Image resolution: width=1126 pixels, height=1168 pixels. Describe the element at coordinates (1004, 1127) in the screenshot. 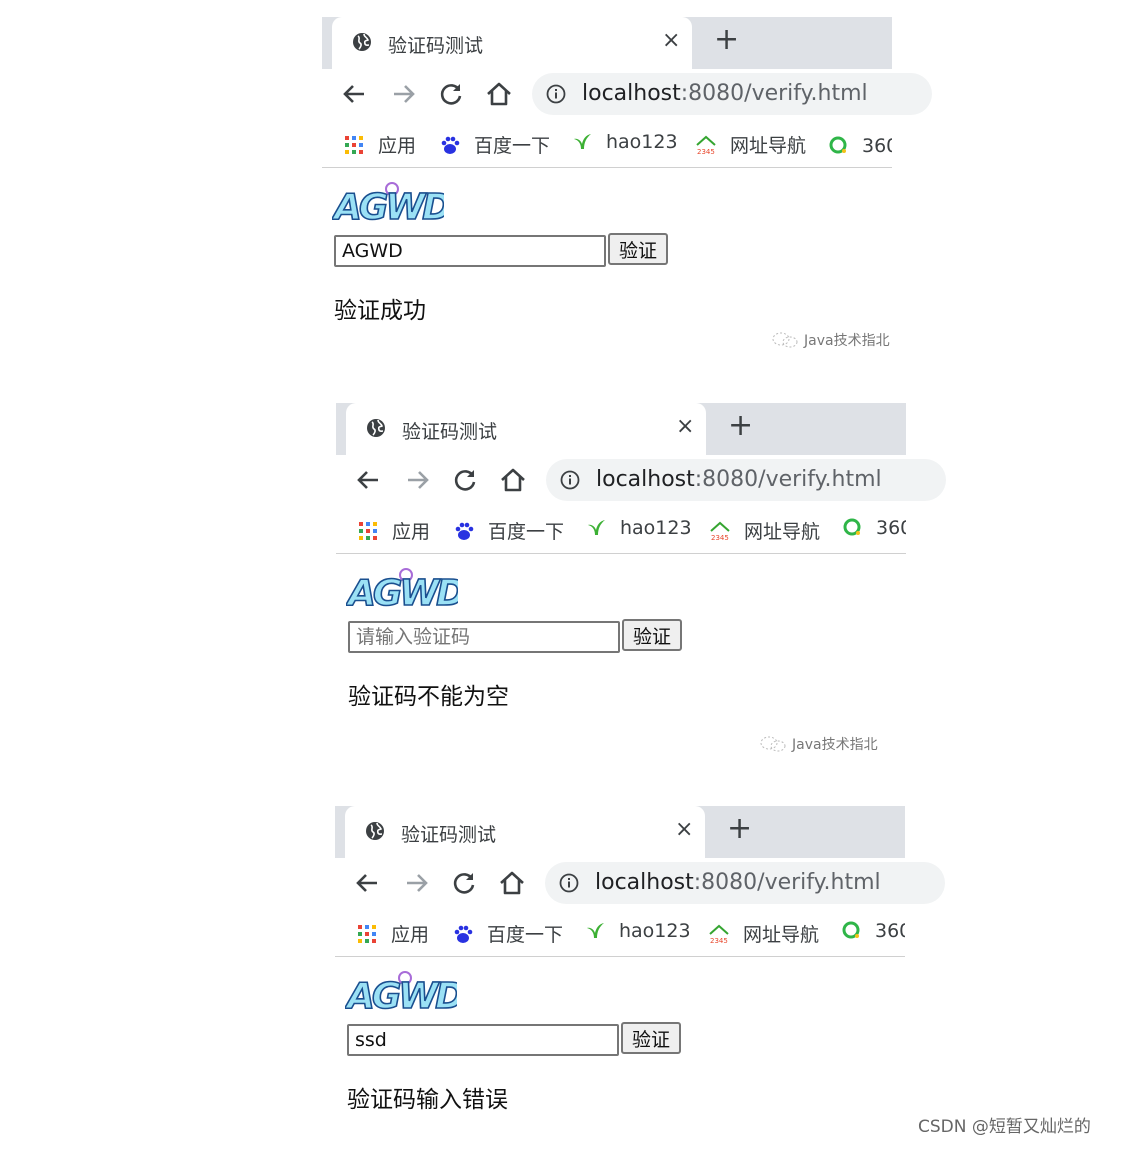

I see `csdn-credit: CSDN @短暂又灿烂的` at that location.